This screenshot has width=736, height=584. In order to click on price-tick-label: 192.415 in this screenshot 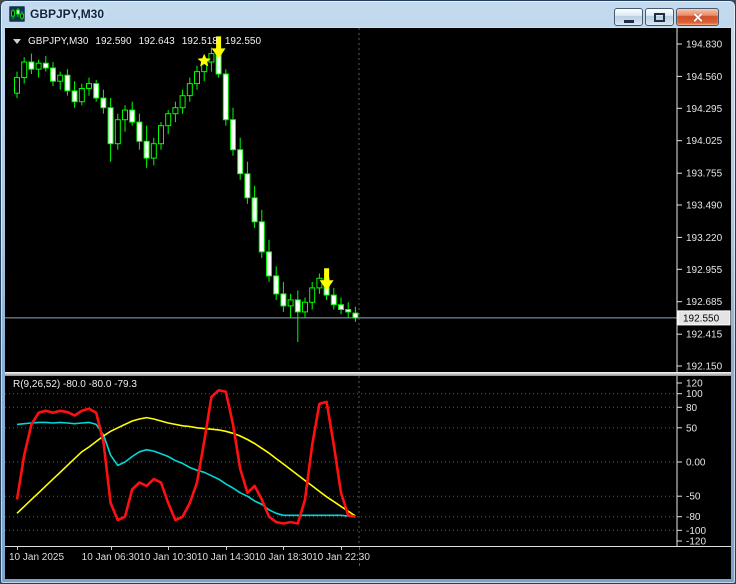, I will do `click(704, 335)`.